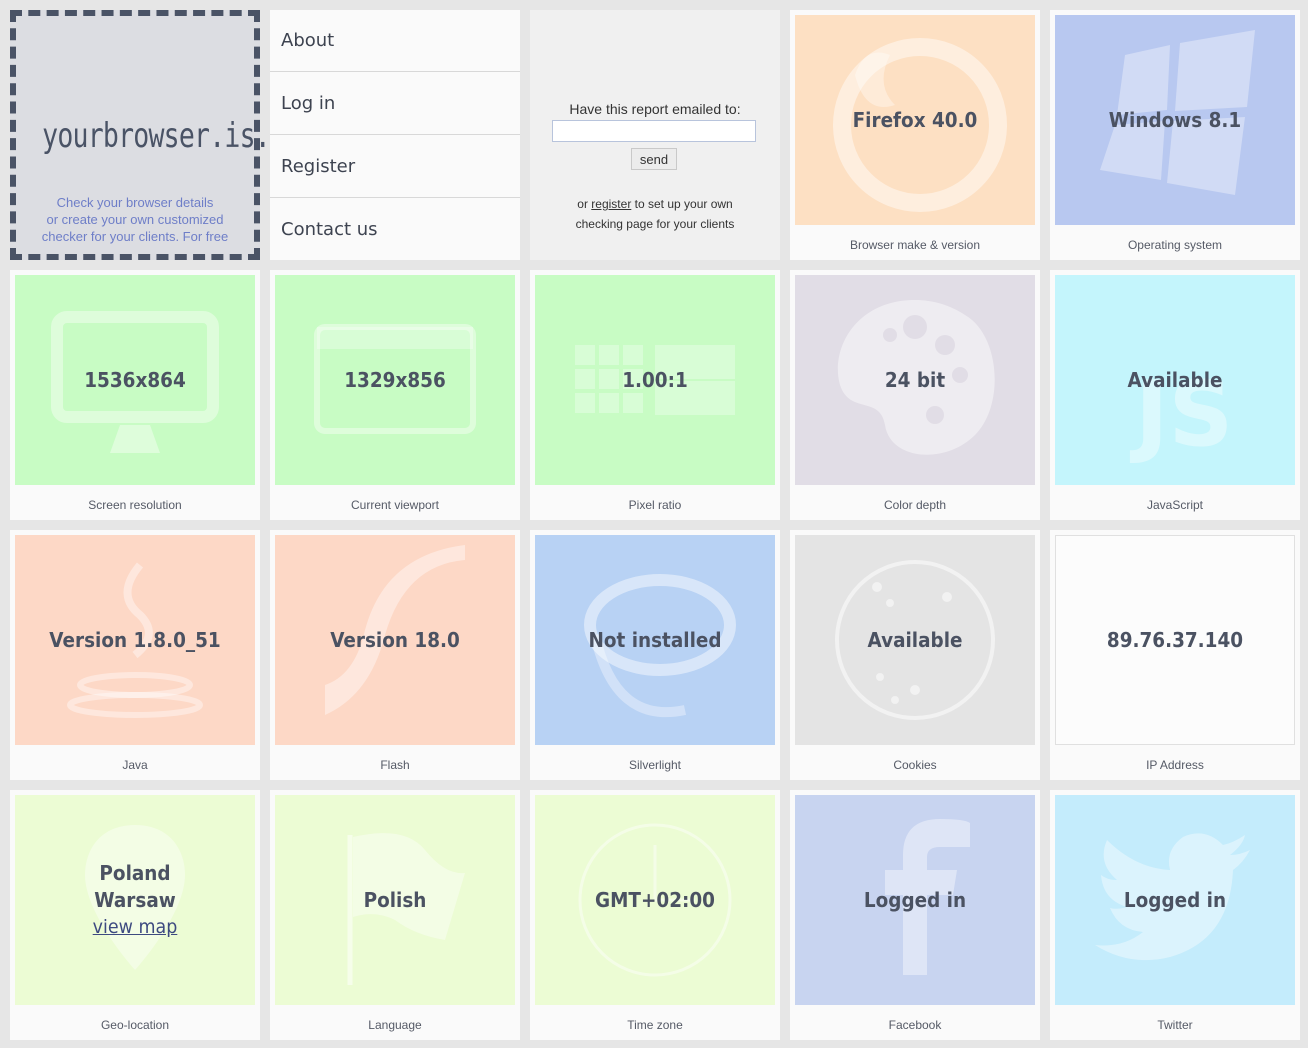  I want to click on tile-screen-panel: 1536x864, so click(135, 380).